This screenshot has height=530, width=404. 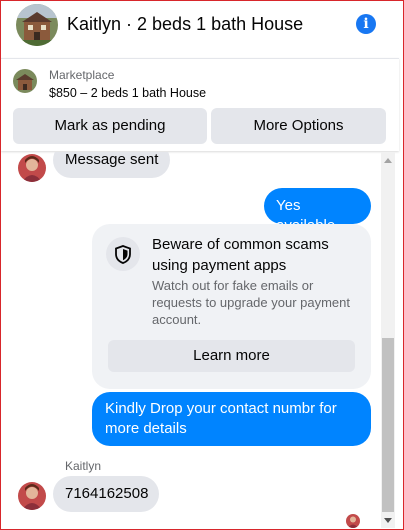 I want to click on message-text: 7164162508, so click(x=106, y=493).